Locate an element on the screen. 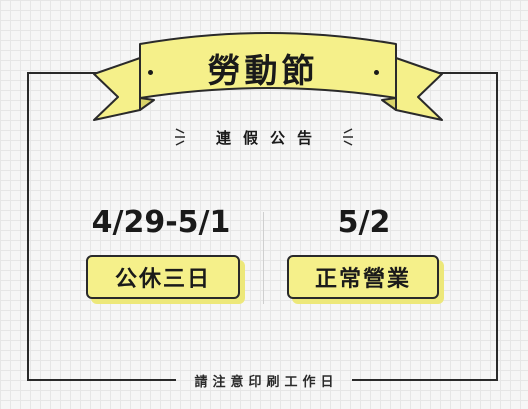 The width and height of the screenshot is (528, 409). notice-subtitle: 連假公告 is located at coordinates (269, 137).